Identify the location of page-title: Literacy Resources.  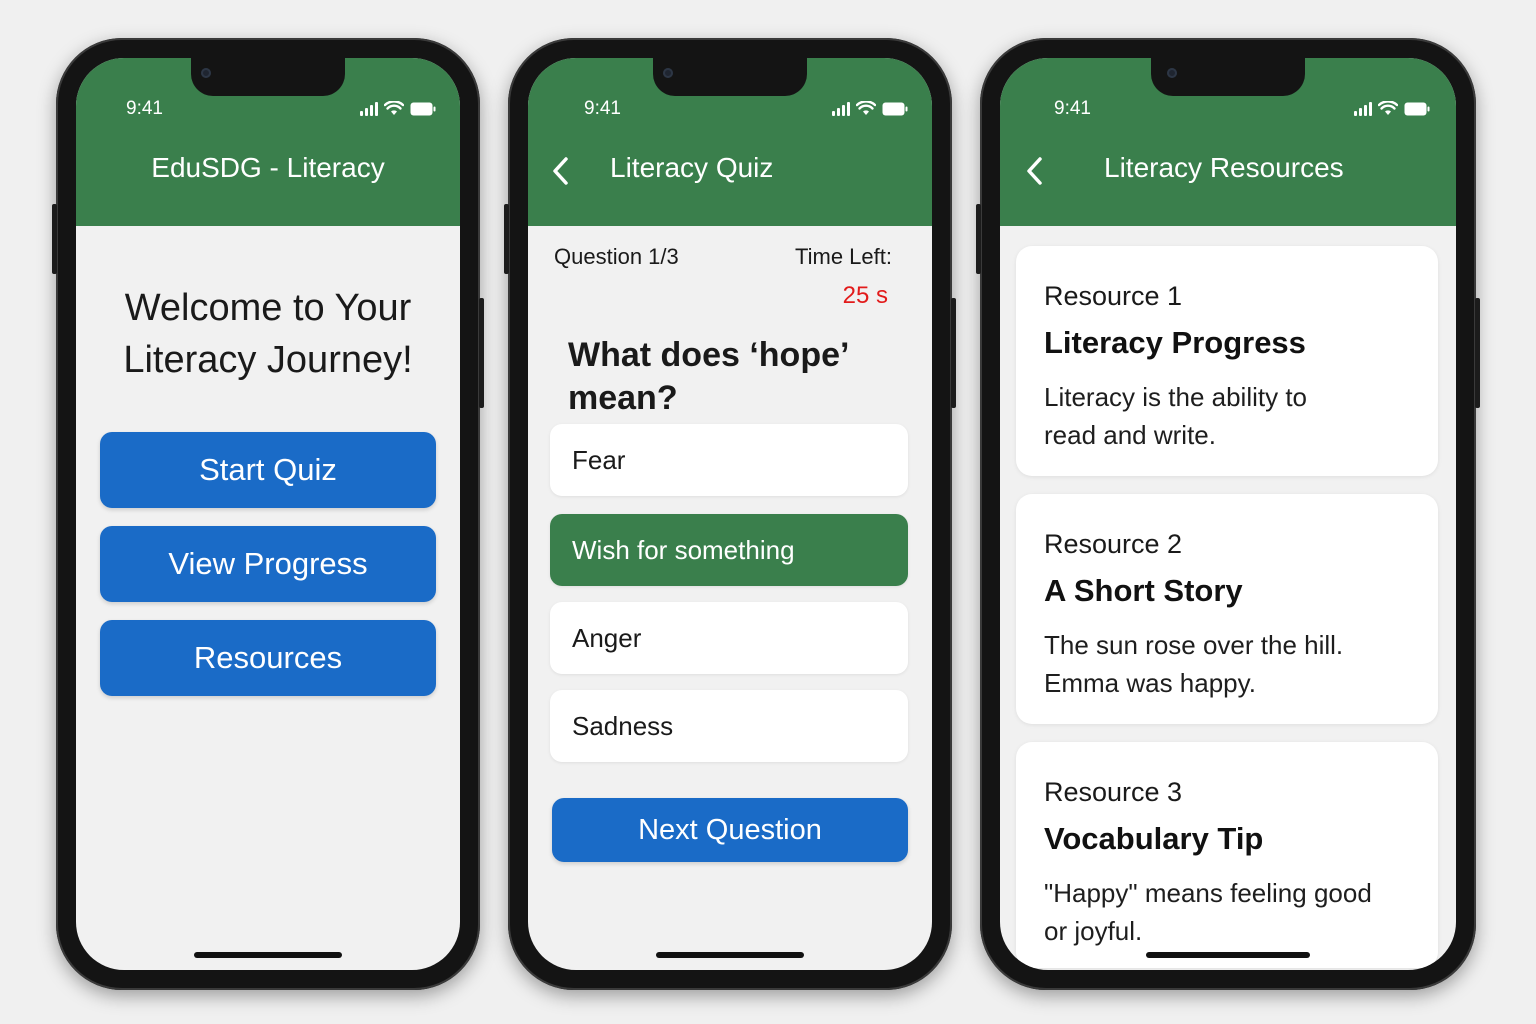
(1224, 167).